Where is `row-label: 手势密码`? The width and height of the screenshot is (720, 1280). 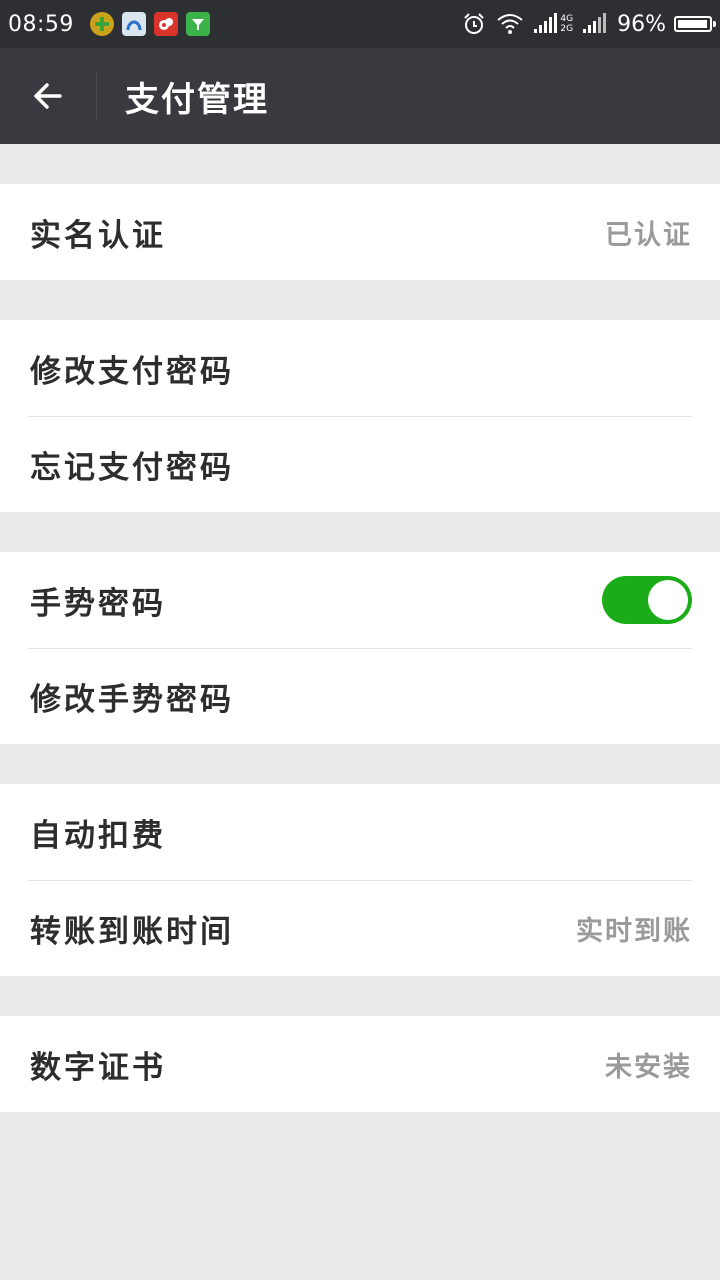
row-label: 手势密码 is located at coordinates (98, 603).